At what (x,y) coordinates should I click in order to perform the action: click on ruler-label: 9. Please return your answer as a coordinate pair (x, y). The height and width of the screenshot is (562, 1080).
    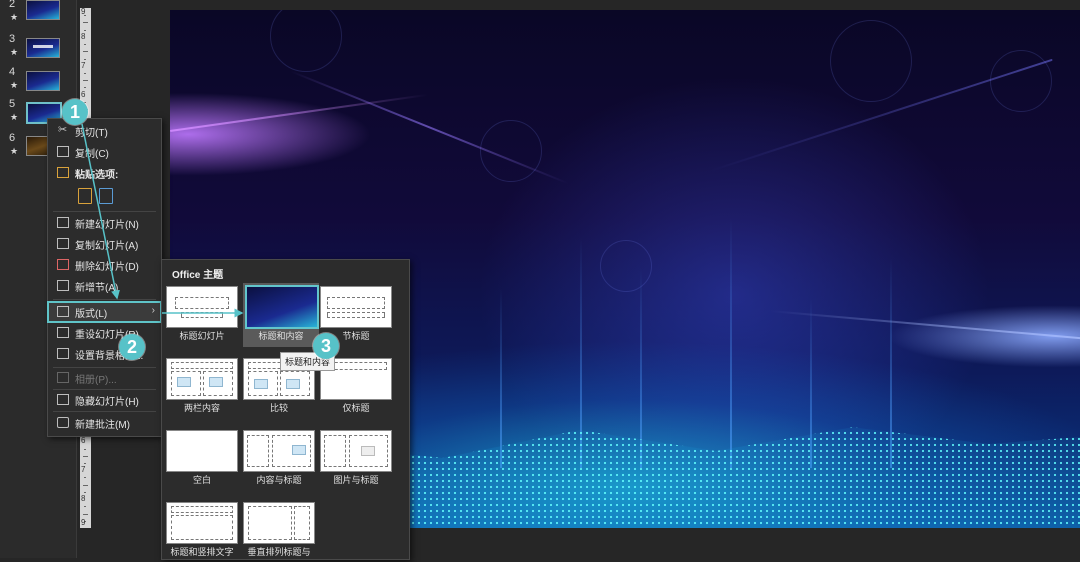
    Looking at the image, I should click on (83, 522).